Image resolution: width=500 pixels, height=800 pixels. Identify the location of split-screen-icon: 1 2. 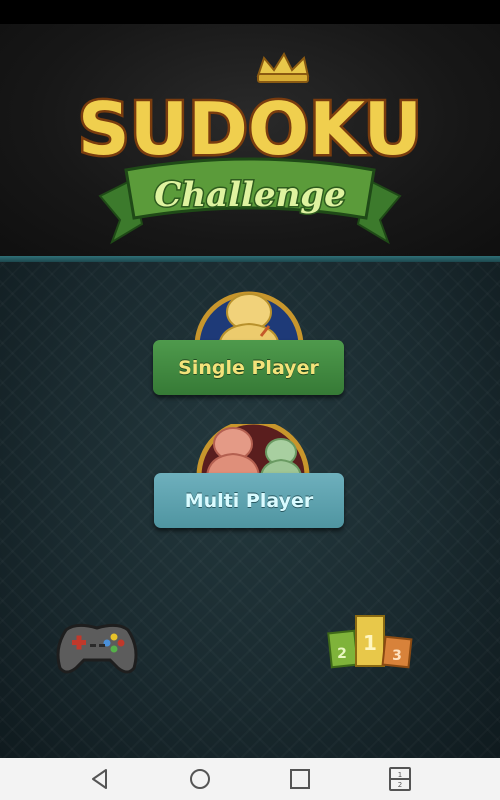
(400, 779).